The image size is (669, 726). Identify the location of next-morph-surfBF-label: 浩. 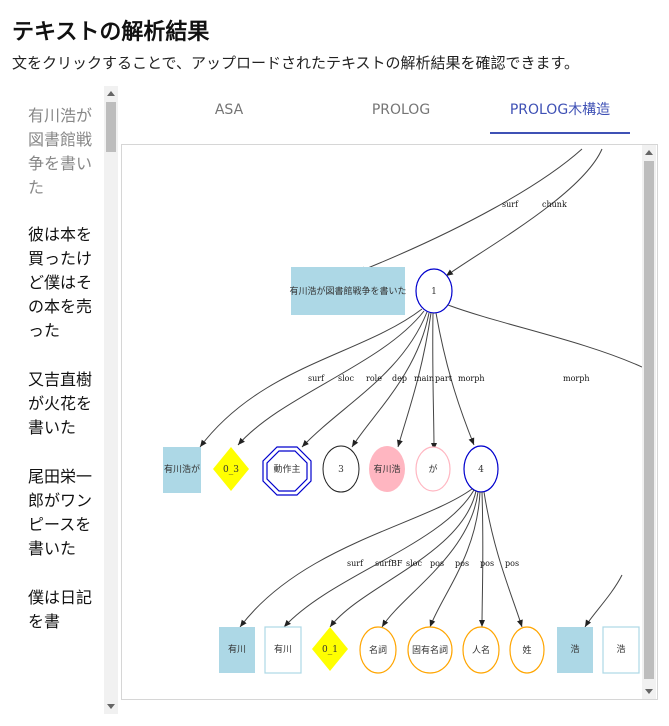
(620, 649).